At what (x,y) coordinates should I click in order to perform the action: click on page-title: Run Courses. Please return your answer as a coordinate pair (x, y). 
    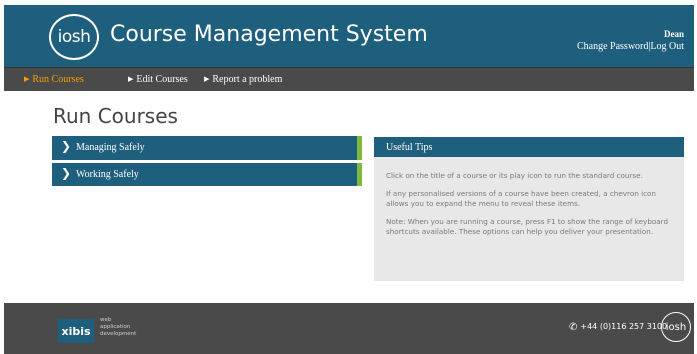
    Looking at the image, I should click on (115, 116).